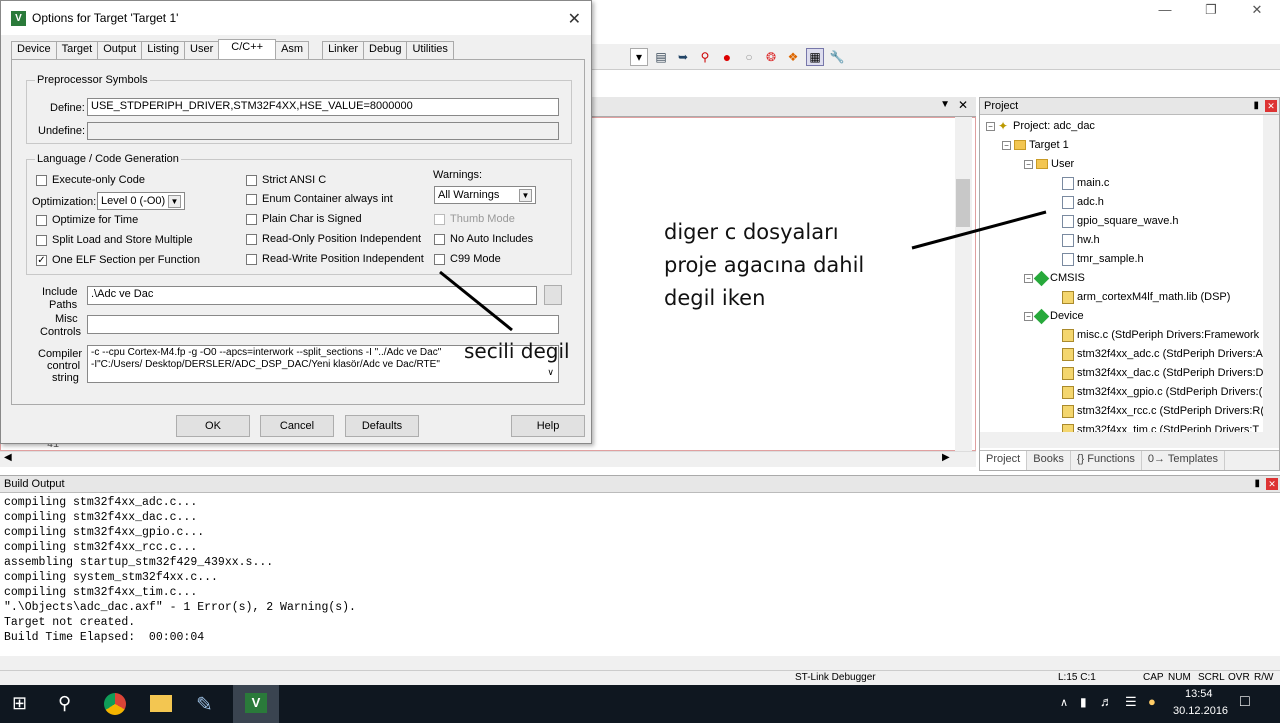  I want to click on dropdown-icon: ▾, so click(639, 56).